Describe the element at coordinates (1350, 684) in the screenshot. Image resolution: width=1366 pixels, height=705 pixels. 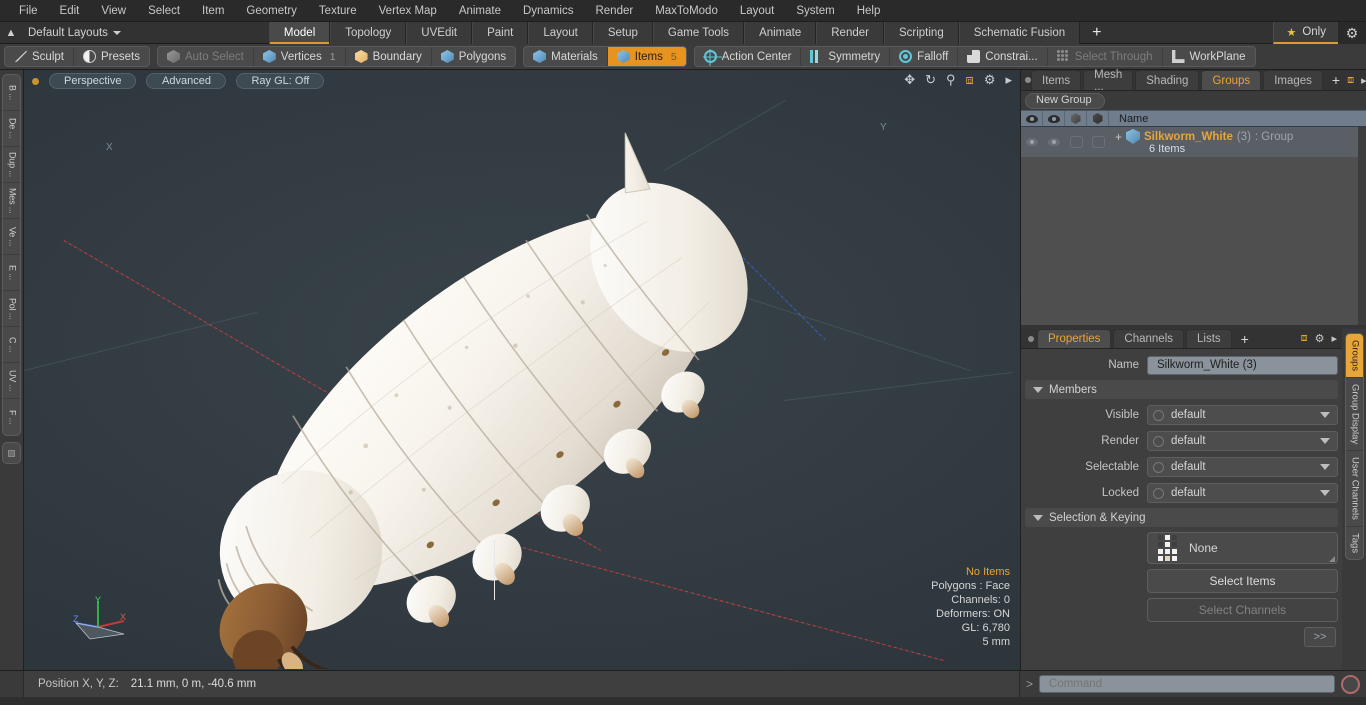
I see `record-icon` at that location.